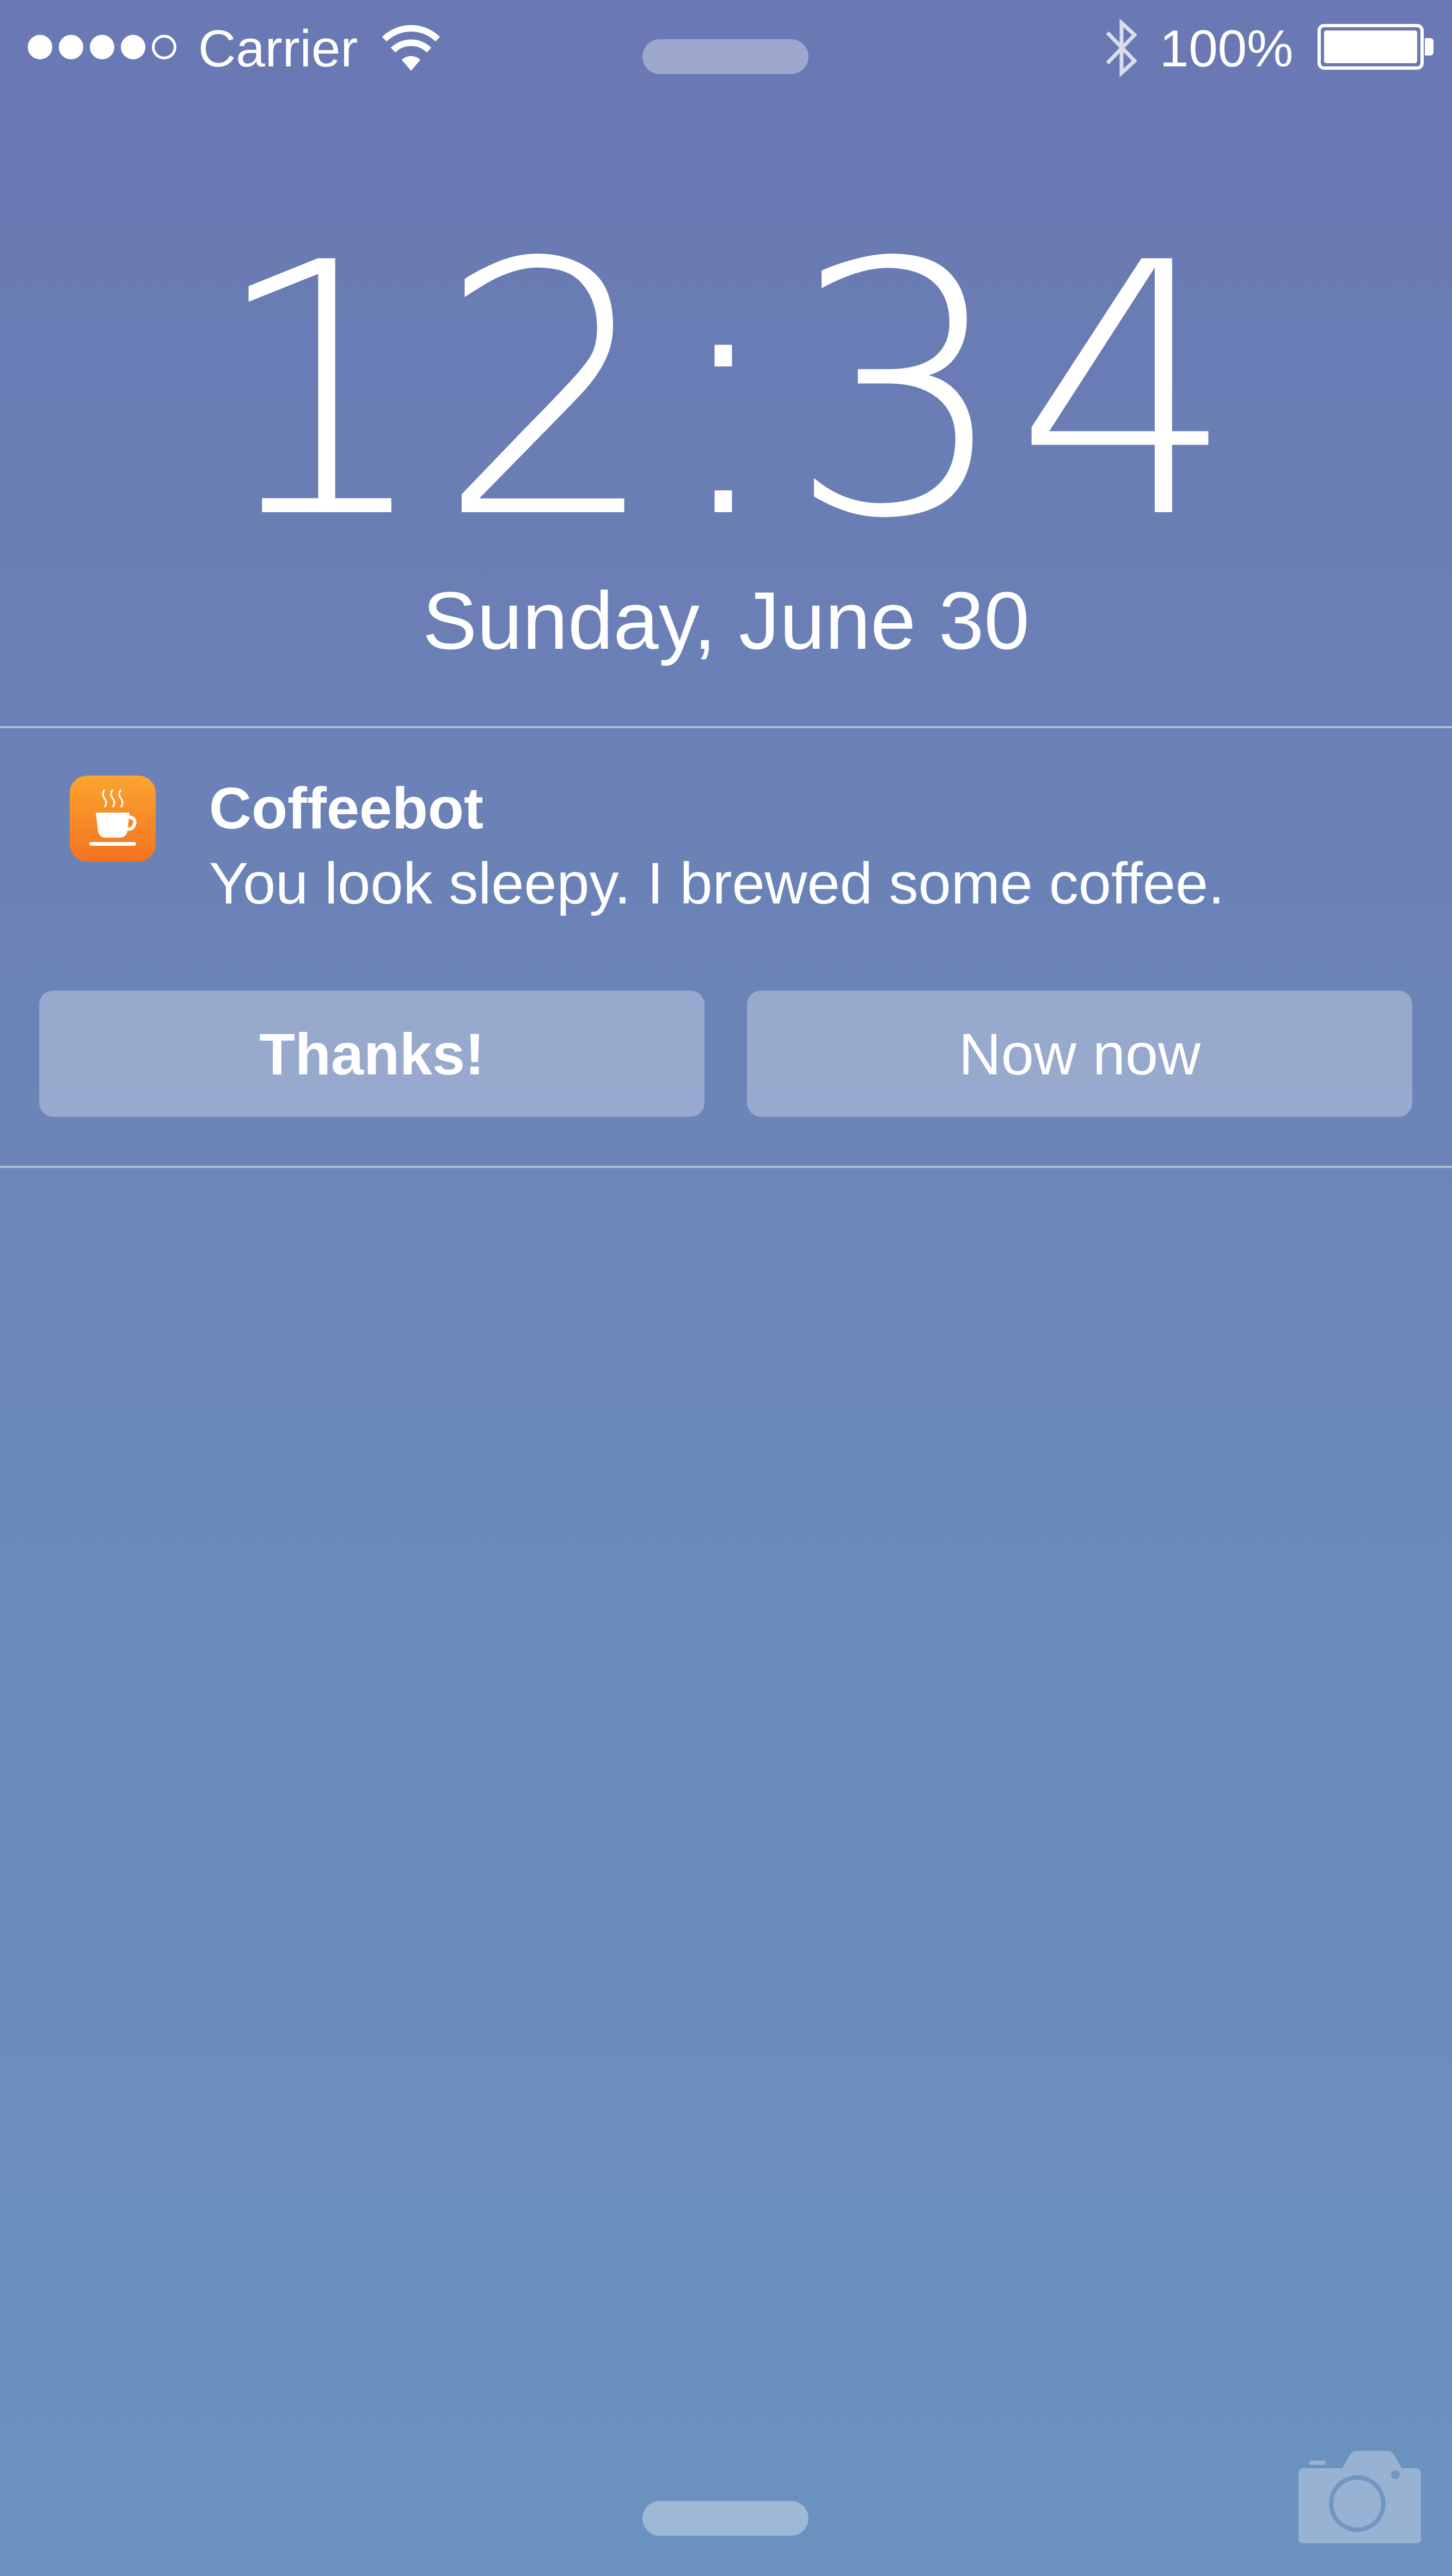  What do you see at coordinates (726, 620) in the screenshot?
I see `lock-screen-date: Sunday, June 30` at bounding box center [726, 620].